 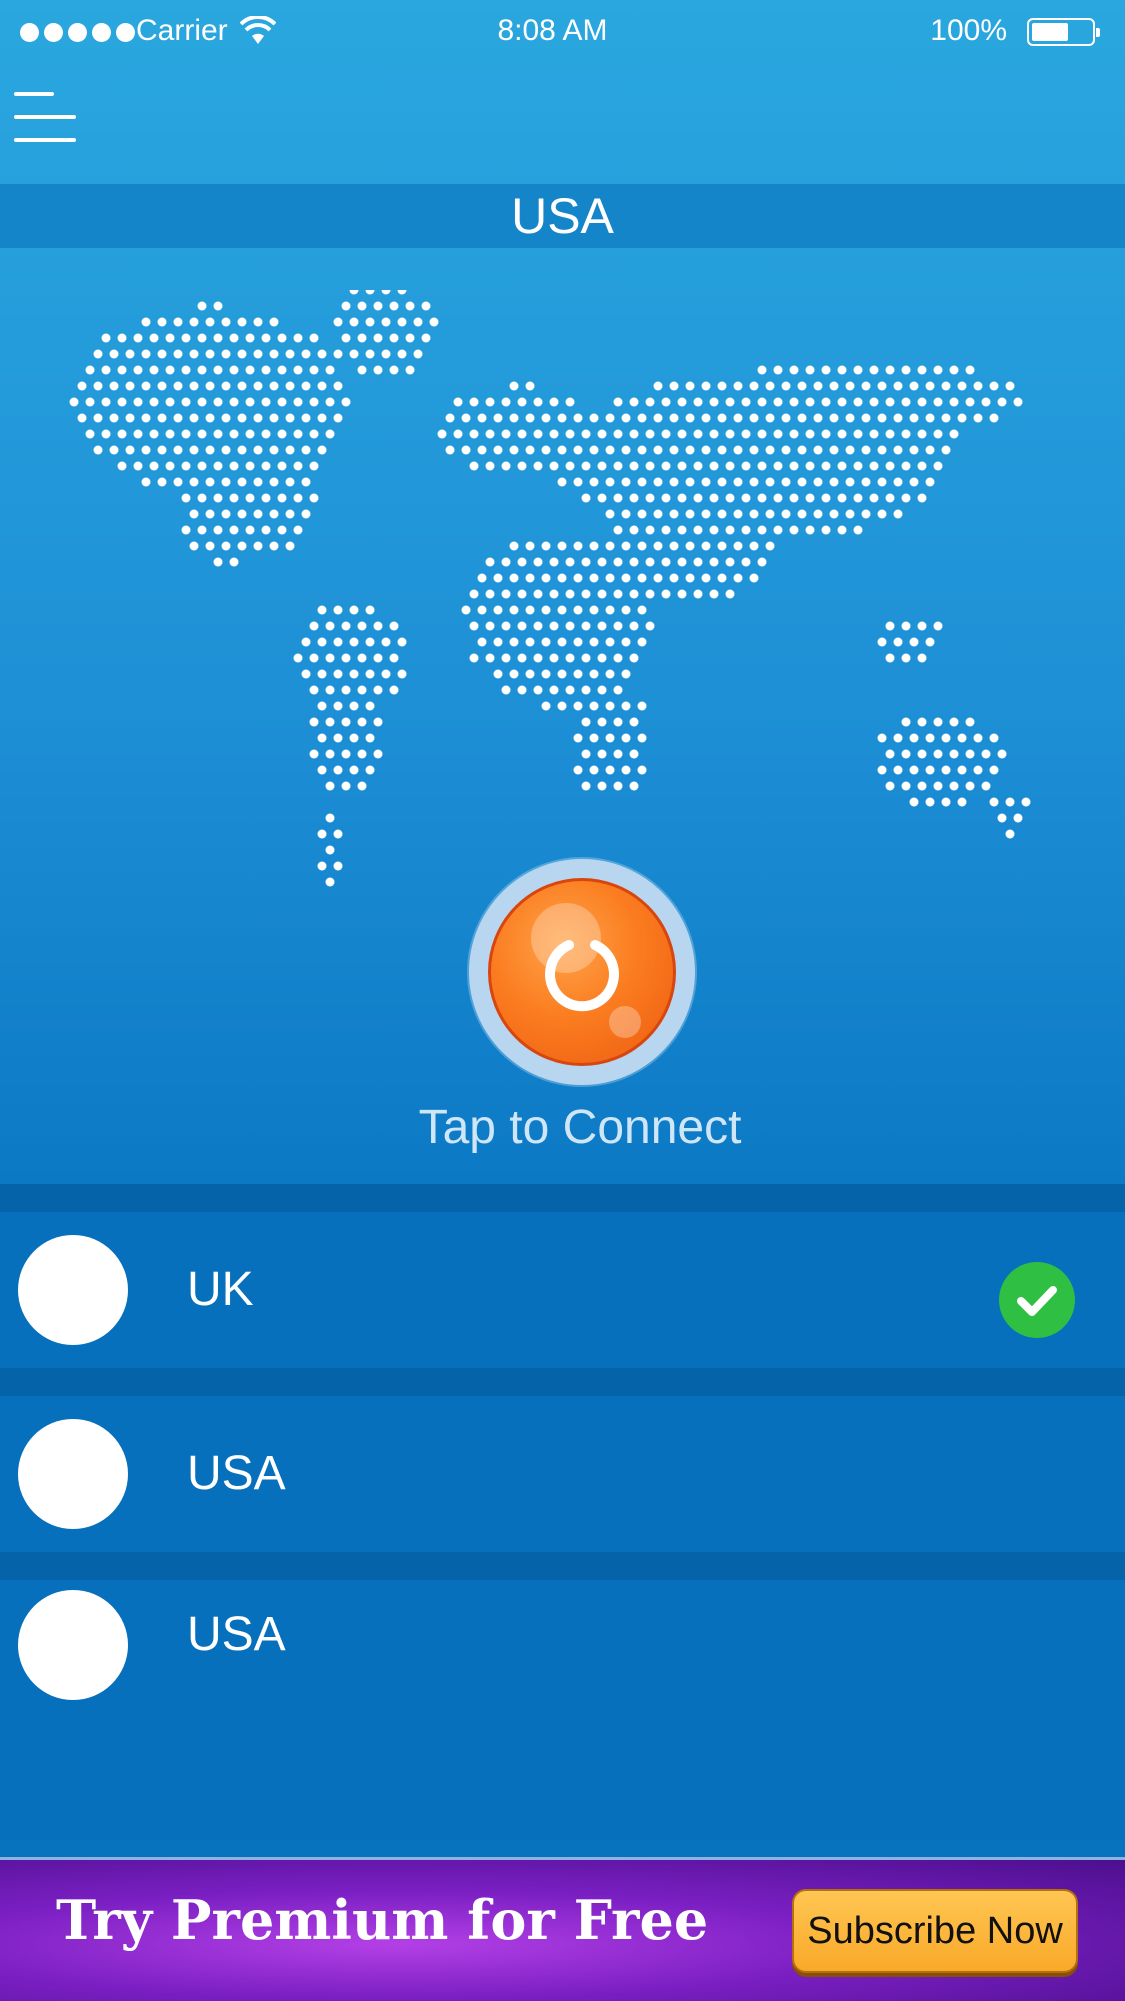 What do you see at coordinates (1063, 32) in the screenshot?
I see `battery-icon` at bounding box center [1063, 32].